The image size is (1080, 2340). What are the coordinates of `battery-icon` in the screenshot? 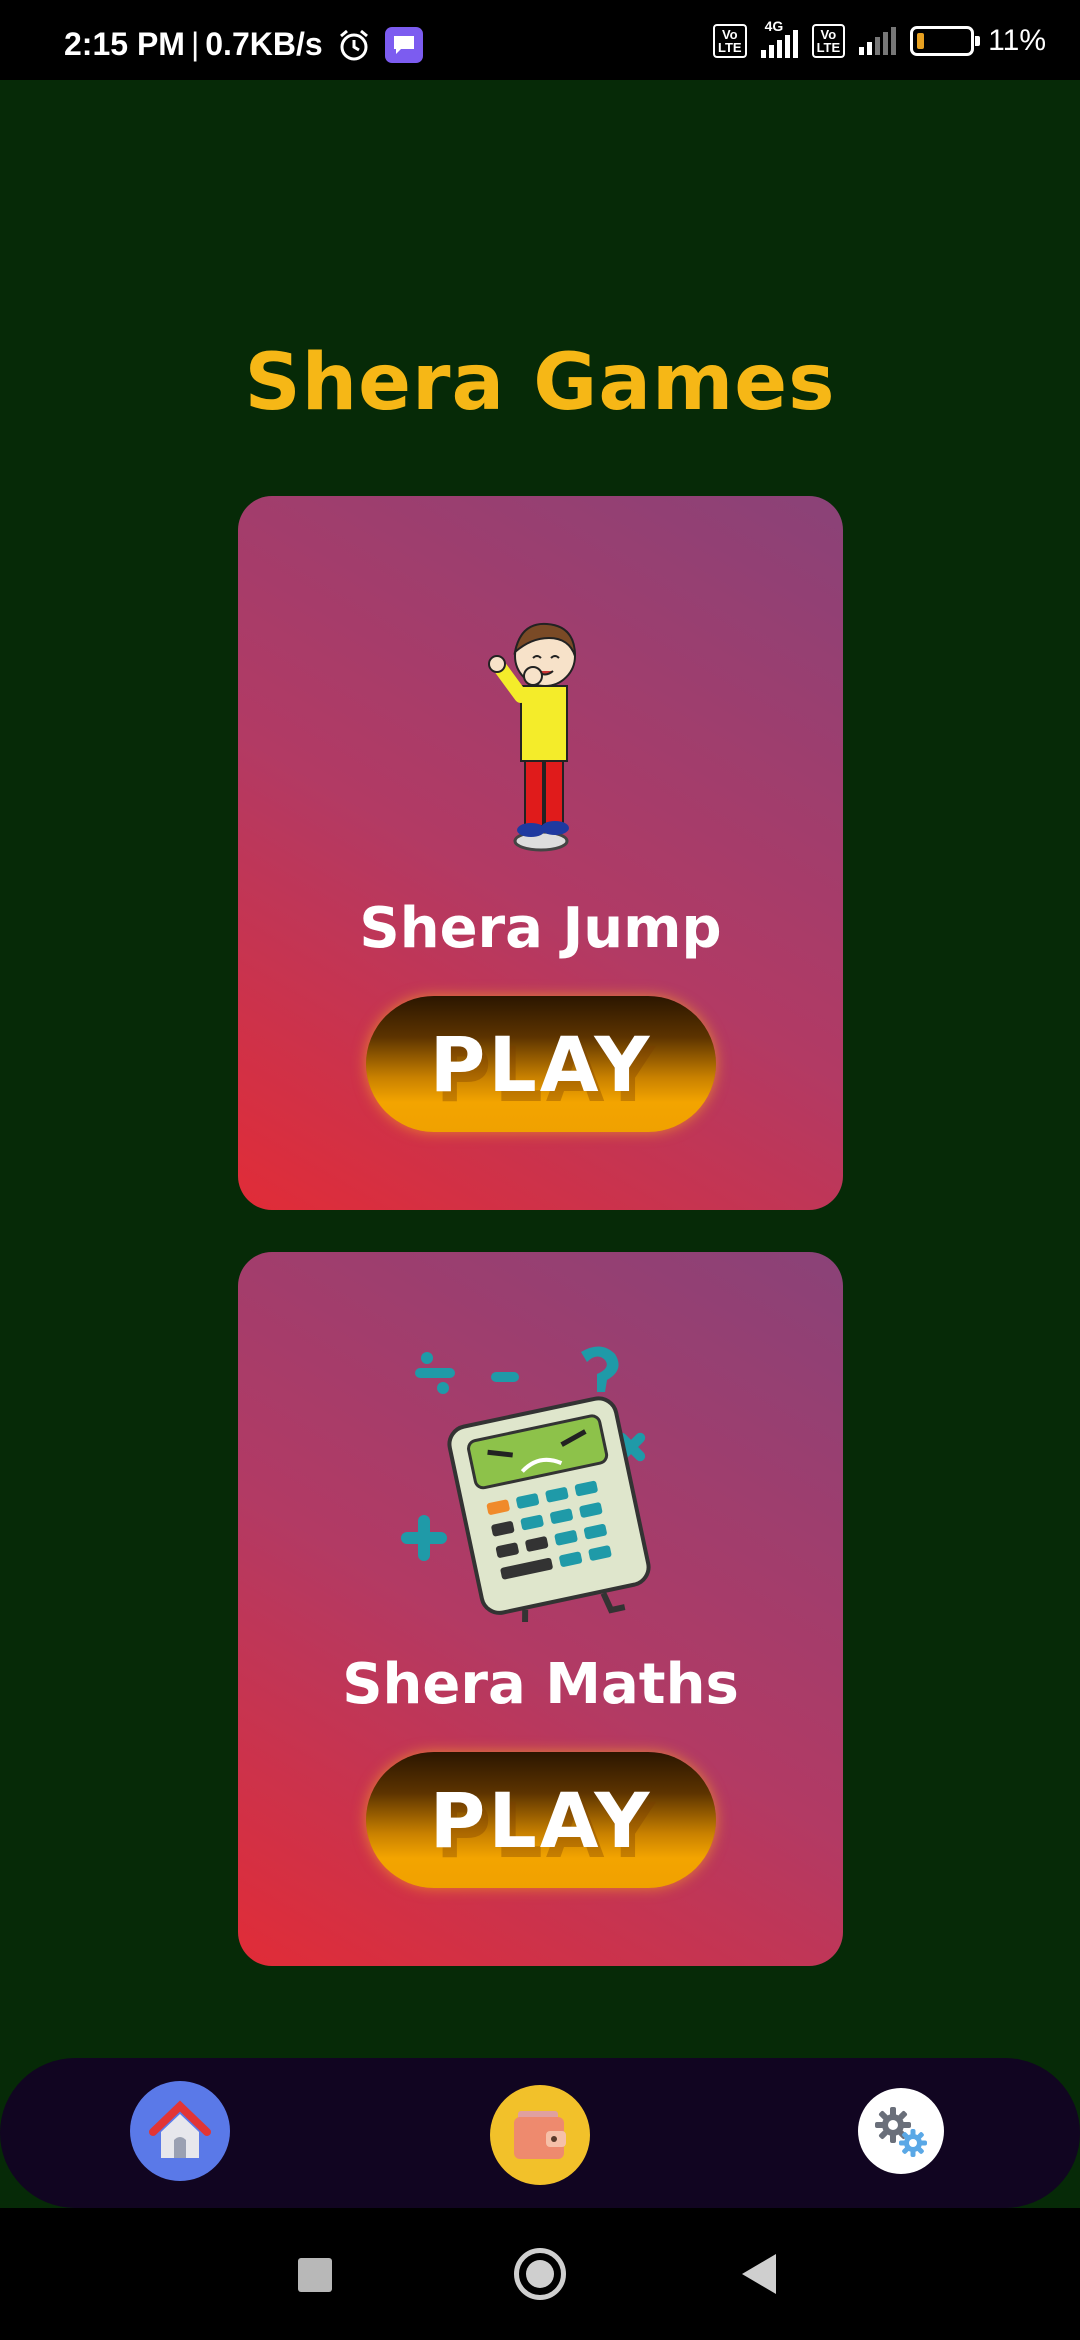 It's located at (945, 41).